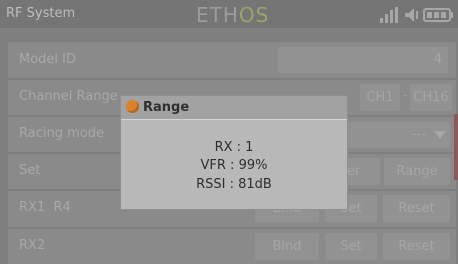 This screenshot has width=458, height=264. What do you see at coordinates (30, 170) in the screenshot?
I see `set-label: Set` at bounding box center [30, 170].